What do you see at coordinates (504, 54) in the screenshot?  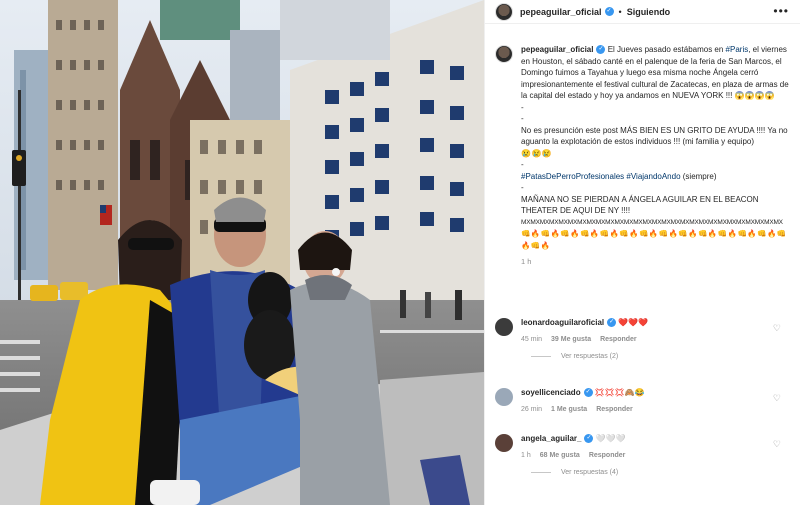 I see `caption-author-avatar` at bounding box center [504, 54].